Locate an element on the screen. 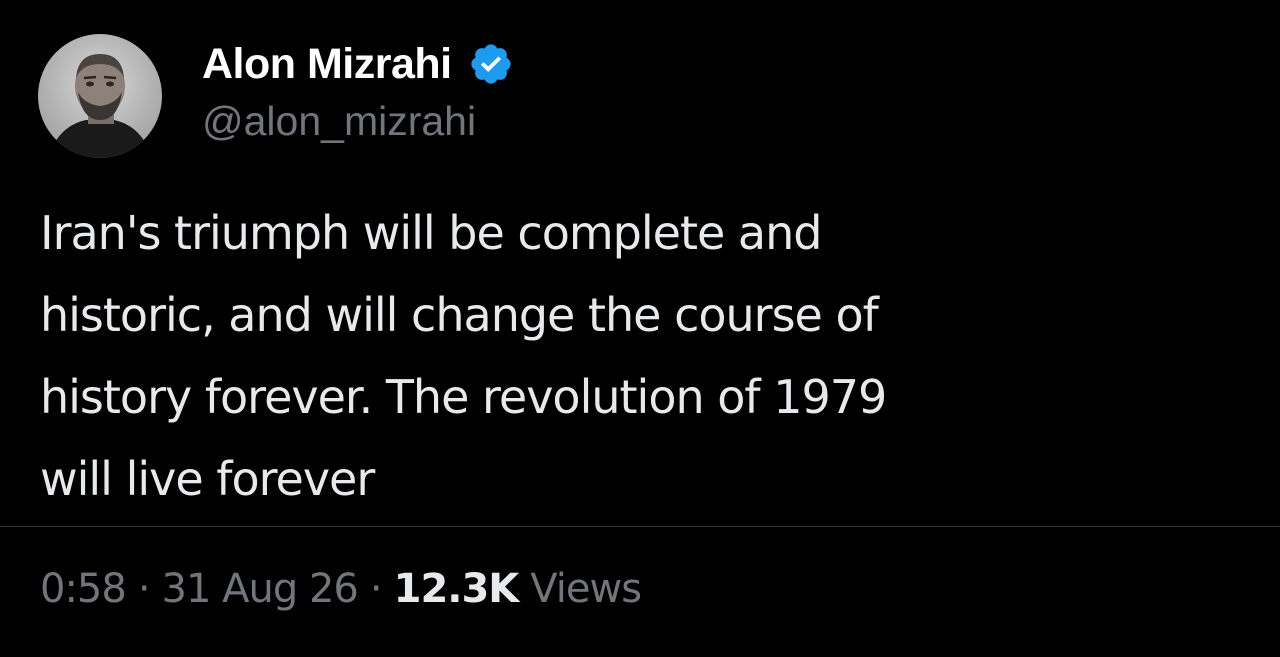  verified-badge-icon is located at coordinates (491, 64).